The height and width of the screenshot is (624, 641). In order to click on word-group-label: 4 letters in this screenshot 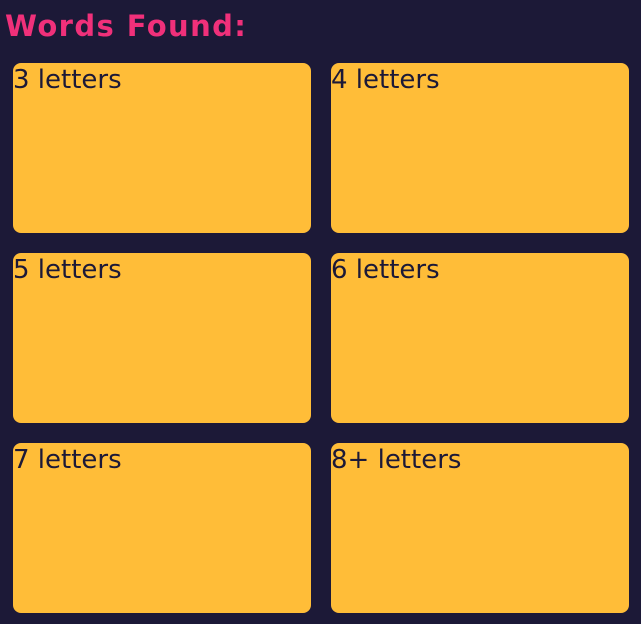, I will do `click(385, 80)`.